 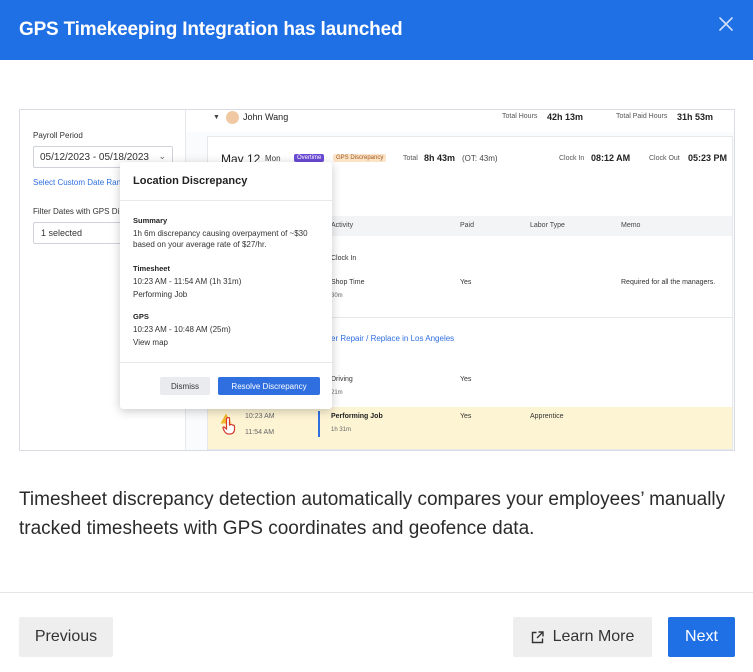 I want to click on table-row-sub: 30m, so click(x=337, y=296).